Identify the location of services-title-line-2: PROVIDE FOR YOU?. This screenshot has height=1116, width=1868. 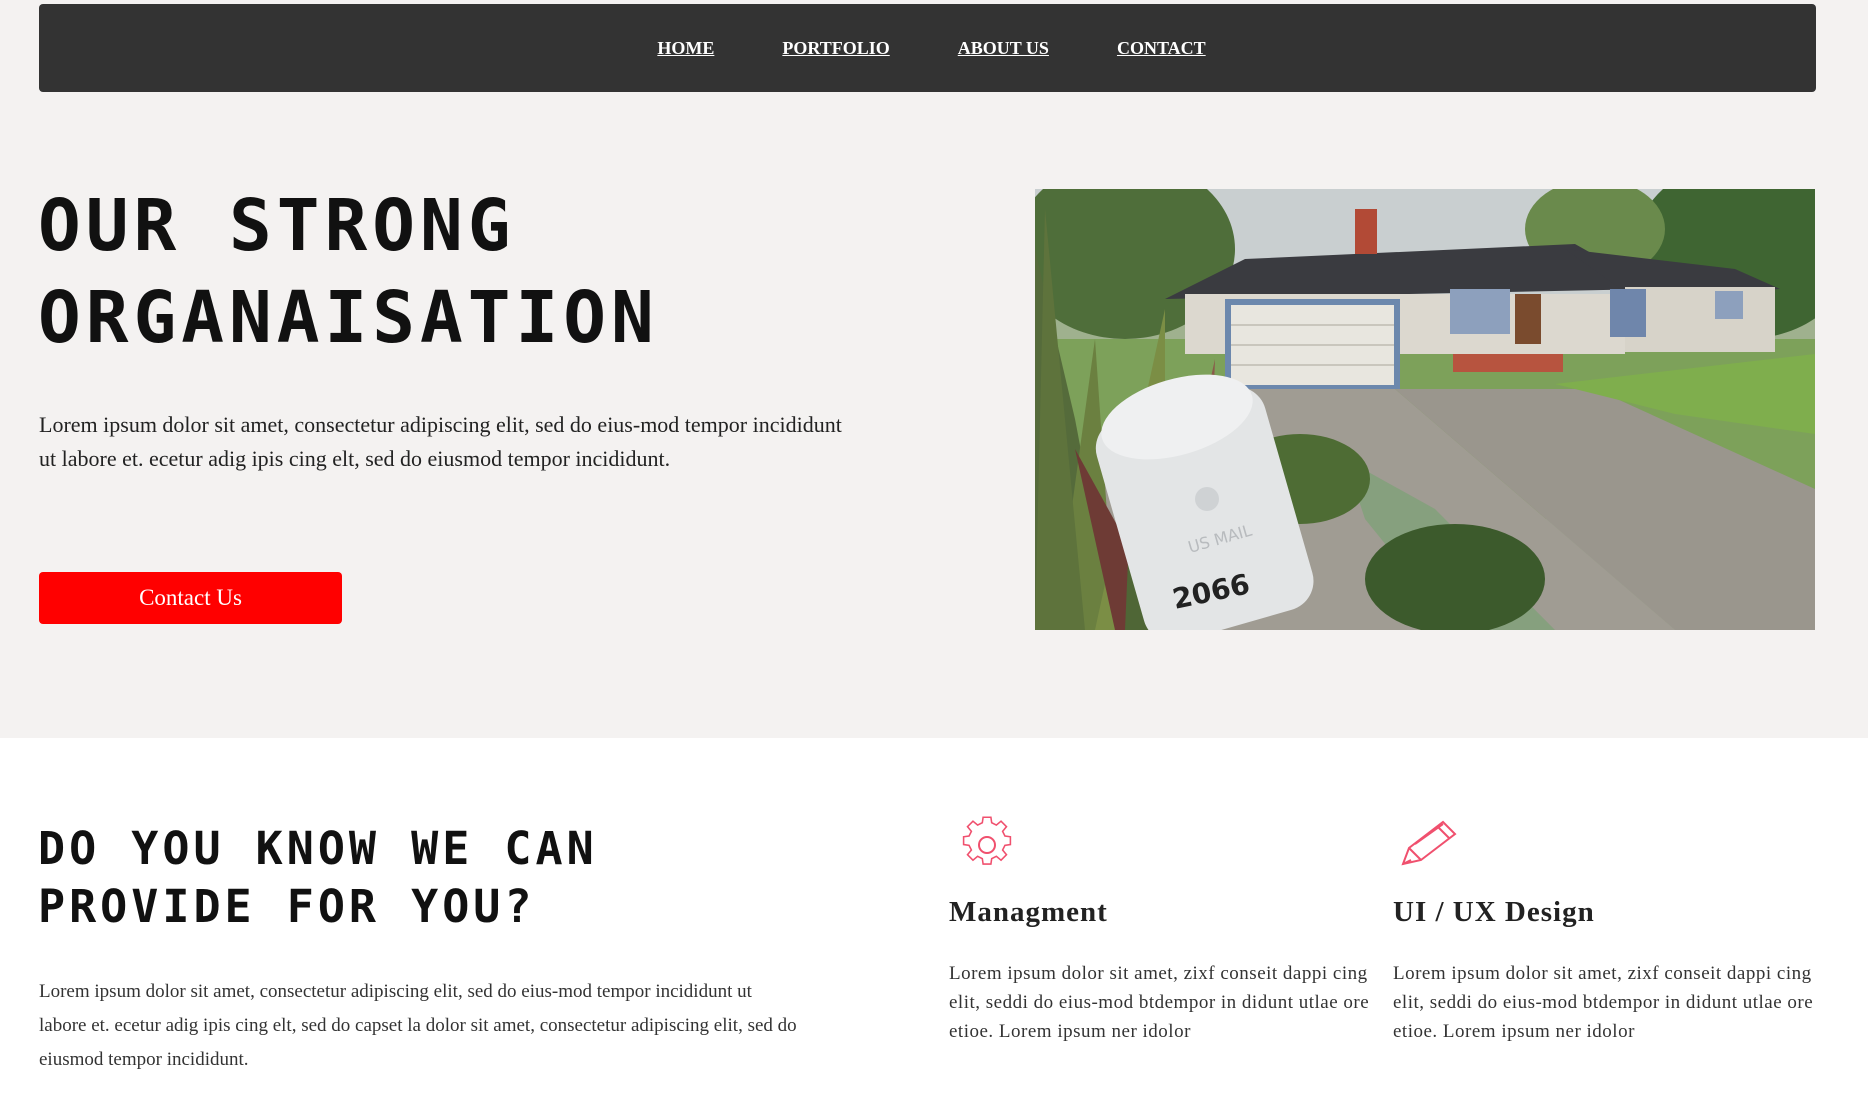
(287, 906).